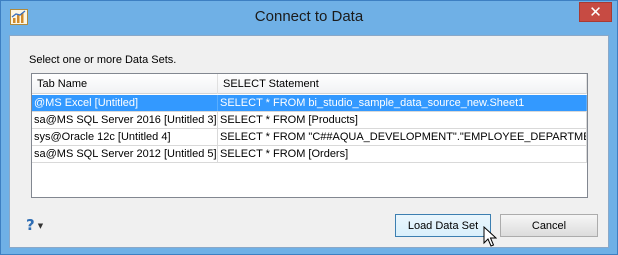 Image resolution: width=618 pixels, height=255 pixels. I want to click on column-header-select-statement: SELECT Statement, so click(402, 84).